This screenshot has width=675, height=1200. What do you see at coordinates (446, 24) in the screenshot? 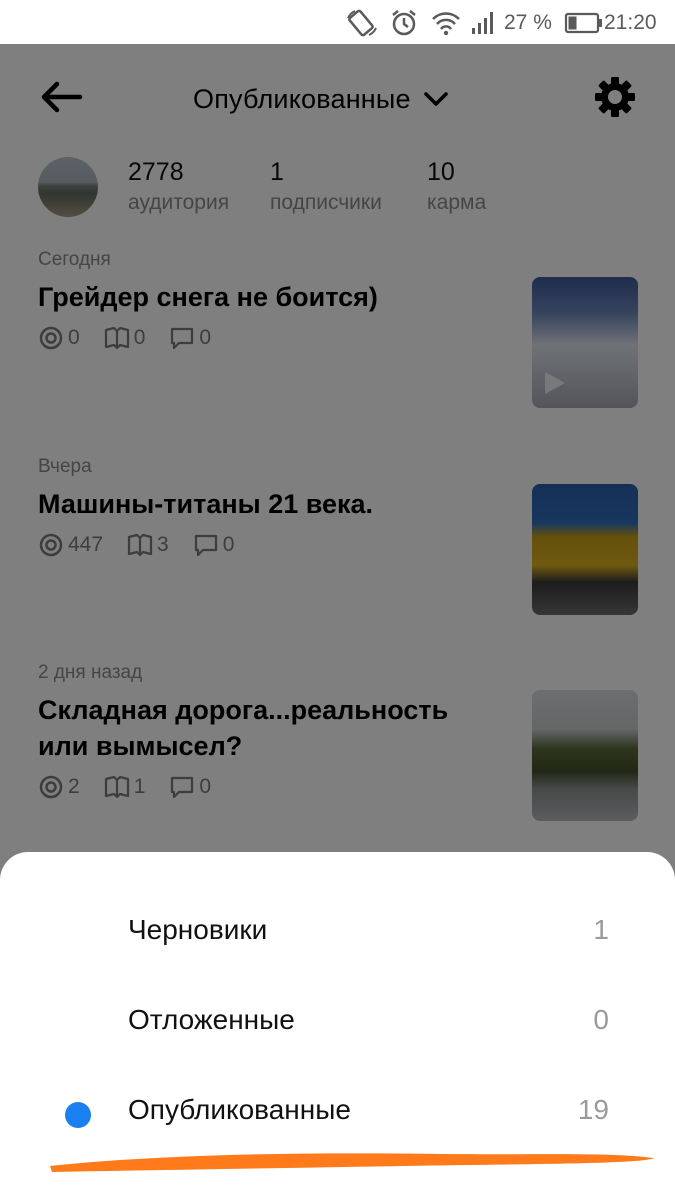
I see `wifi-icon` at bounding box center [446, 24].